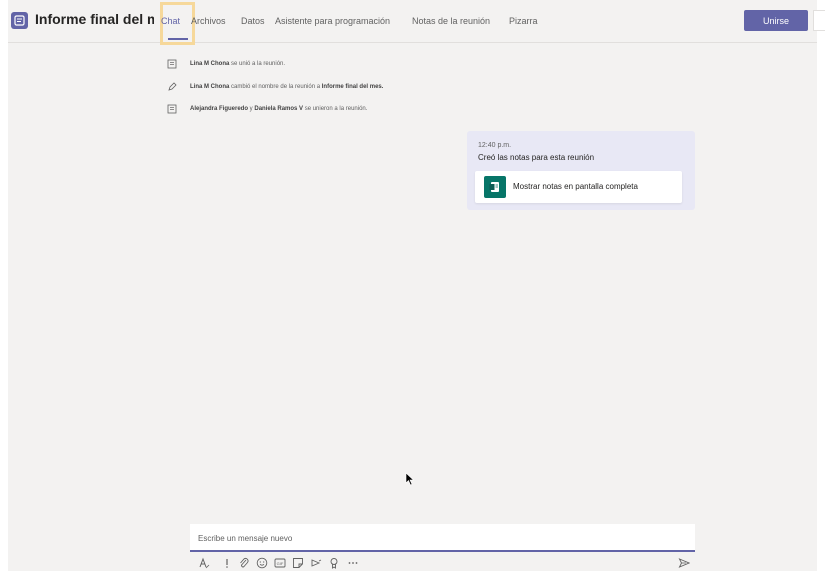 The height and width of the screenshot is (574, 825). I want to click on show-notes-fullscreen-card: Mostrar notas en pantalla completa, so click(578, 187).